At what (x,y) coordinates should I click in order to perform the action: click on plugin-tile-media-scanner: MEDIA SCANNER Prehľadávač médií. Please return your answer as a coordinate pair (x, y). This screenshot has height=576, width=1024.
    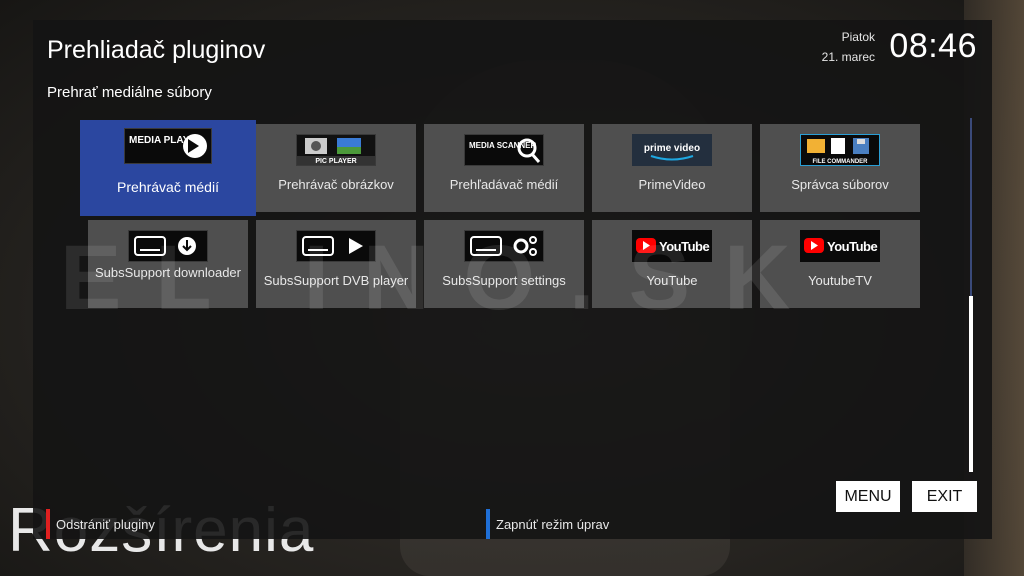
    Looking at the image, I should click on (504, 168).